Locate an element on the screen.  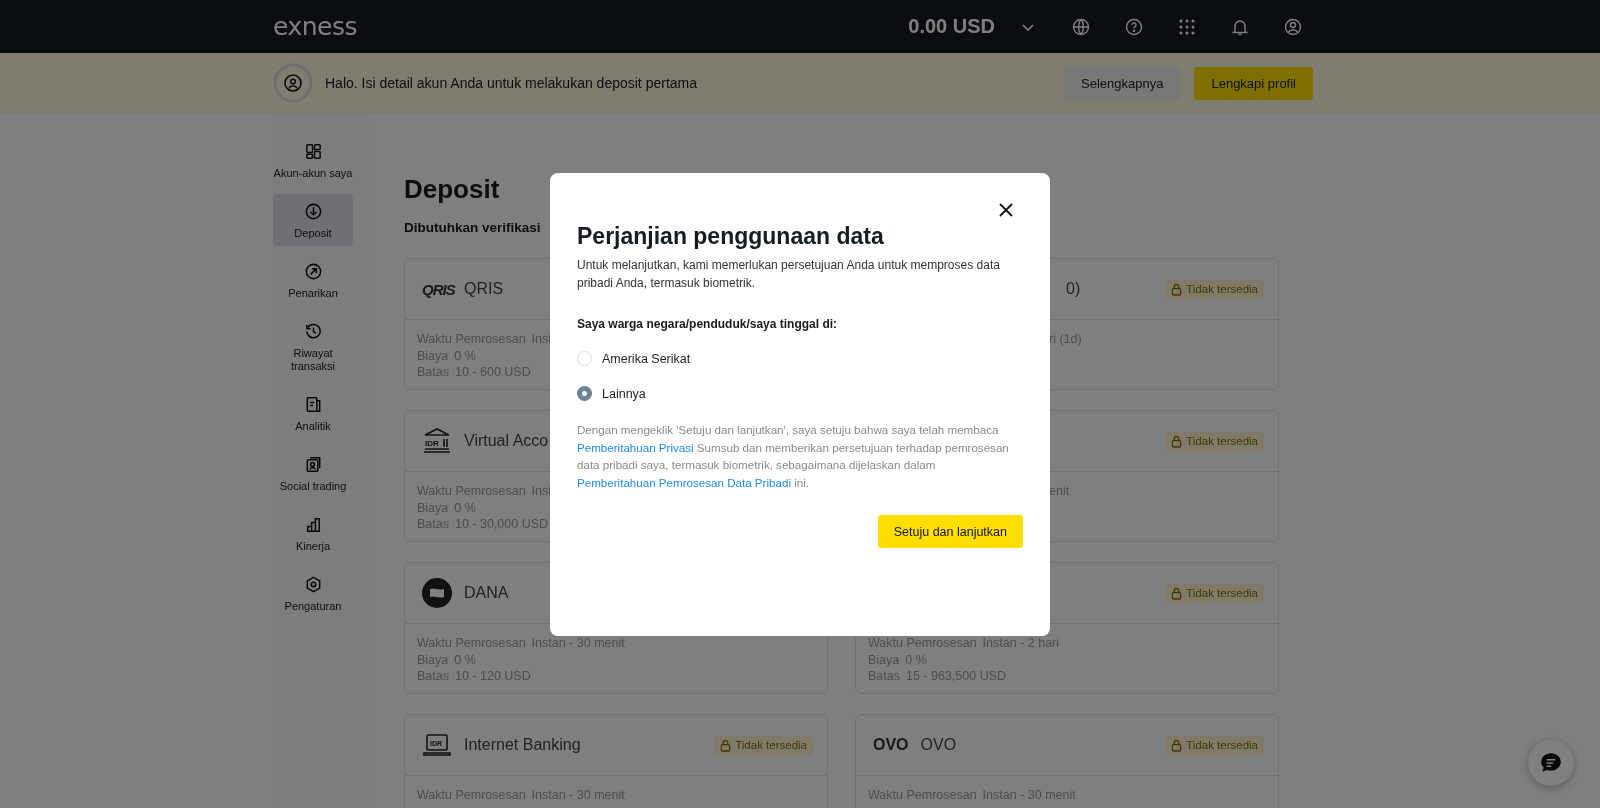
sidebar-item: Riwayat transaksi is located at coordinates (313, 346).